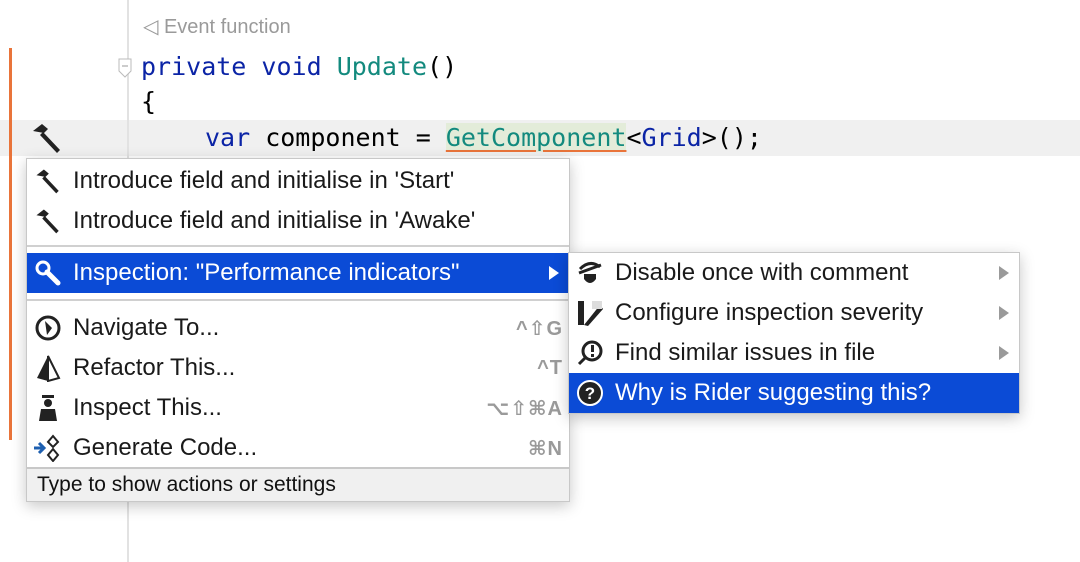  What do you see at coordinates (299, 67) in the screenshot?
I see `code-line-signature: private void Update()` at bounding box center [299, 67].